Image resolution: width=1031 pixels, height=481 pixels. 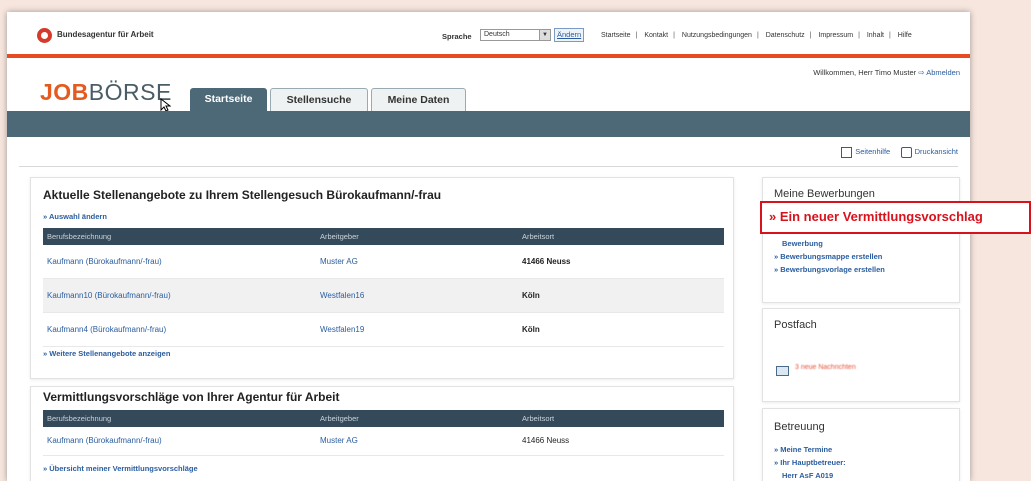 I want to click on welcome-text: Willkommen, Herr Timo Muster ⇨ Abmelden, so click(x=886, y=72).